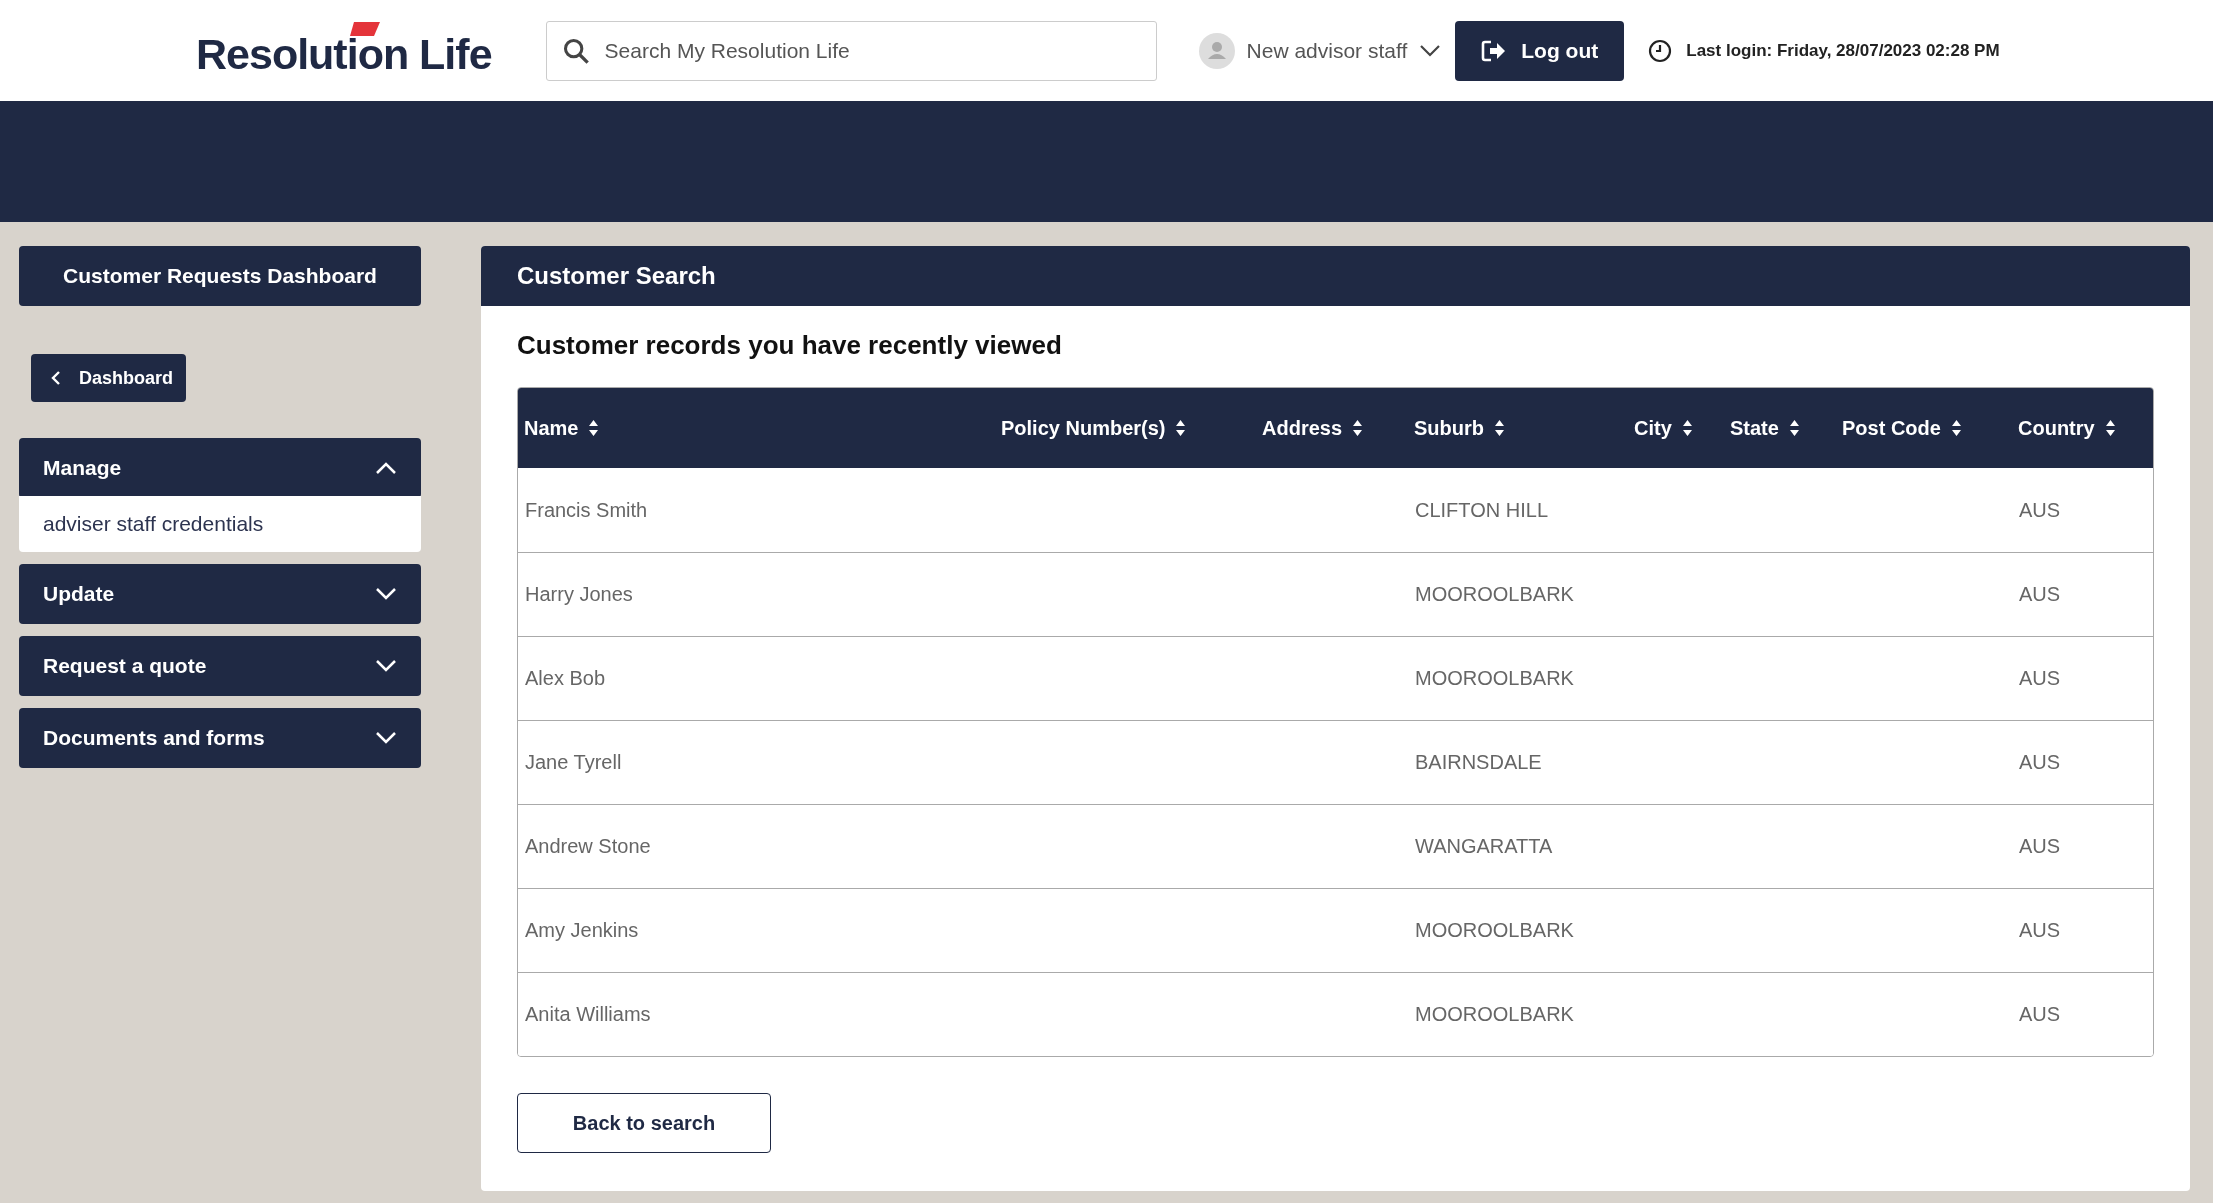 The width and height of the screenshot is (2213, 1203). Describe the element at coordinates (588, 846) in the screenshot. I see `table-cell: Andrew Stone` at that location.